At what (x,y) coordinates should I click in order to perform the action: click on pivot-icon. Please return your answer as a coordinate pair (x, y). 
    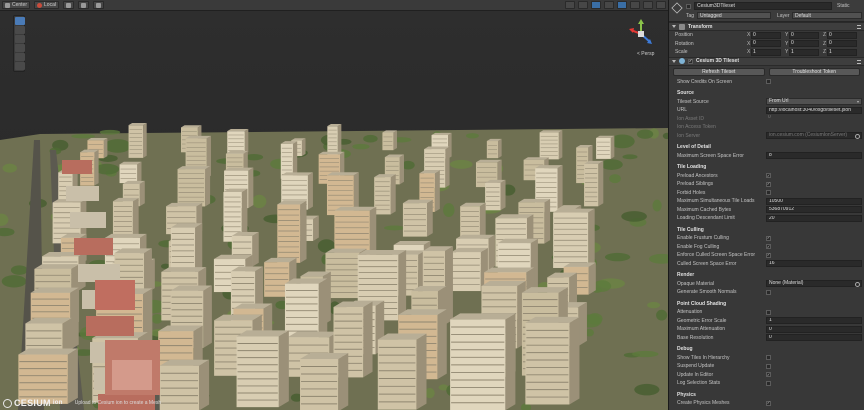
    Looking at the image, I should click on (7, 5).